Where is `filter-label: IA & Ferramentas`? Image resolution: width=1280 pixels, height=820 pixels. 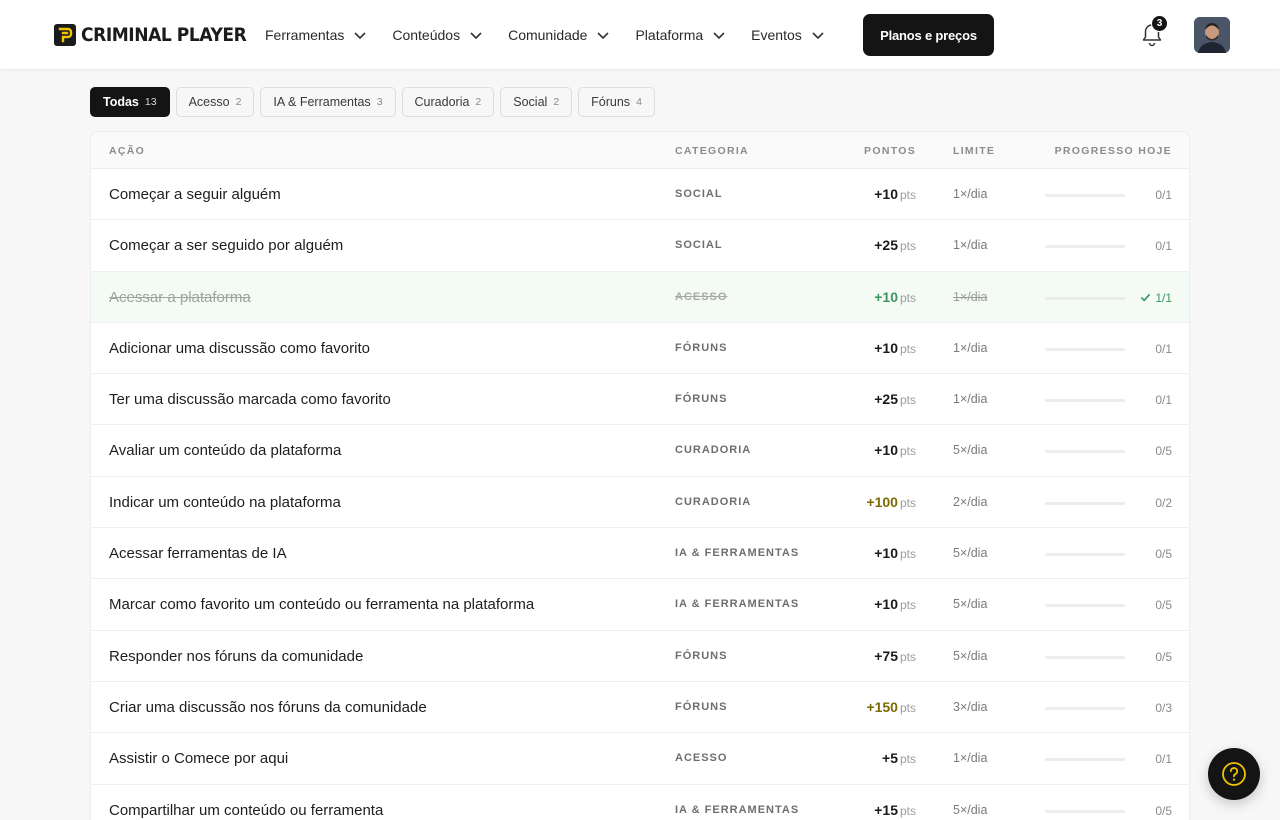 filter-label: IA & Ferramentas is located at coordinates (322, 102).